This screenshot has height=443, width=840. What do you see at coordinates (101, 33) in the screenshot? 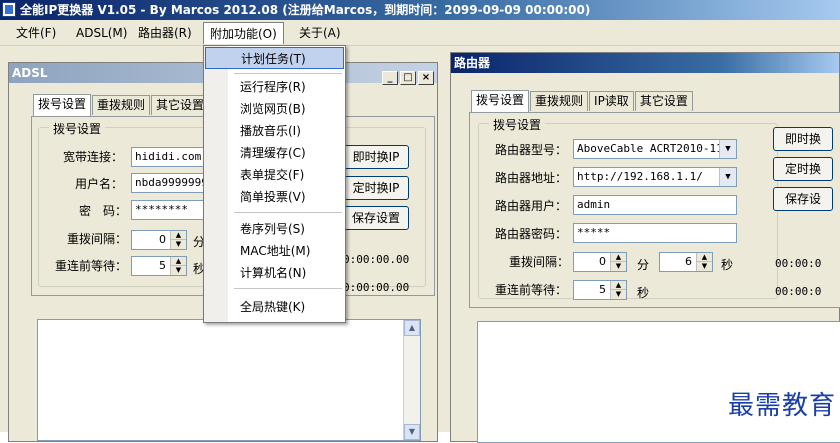
I see `menu-adsl: ADSL(M)` at bounding box center [101, 33].